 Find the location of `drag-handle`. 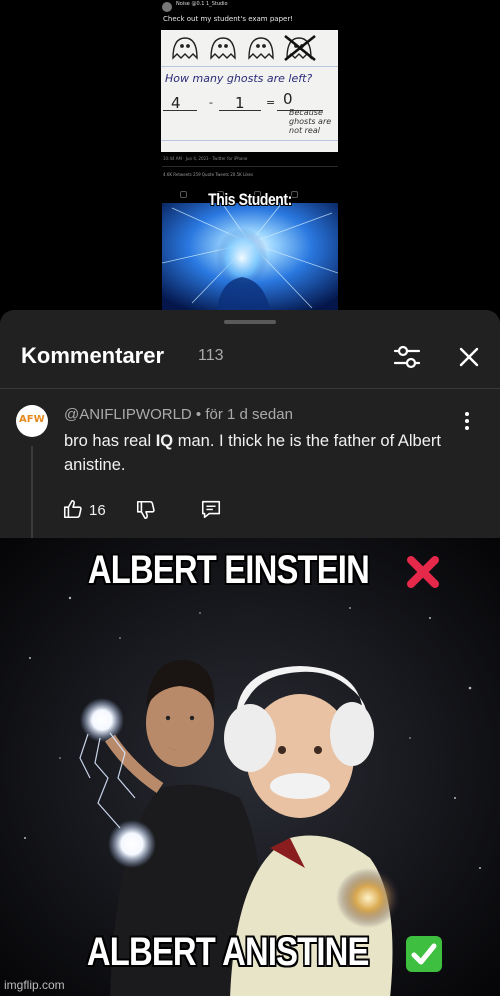

drag-handle is located at coordinates (250, 322).